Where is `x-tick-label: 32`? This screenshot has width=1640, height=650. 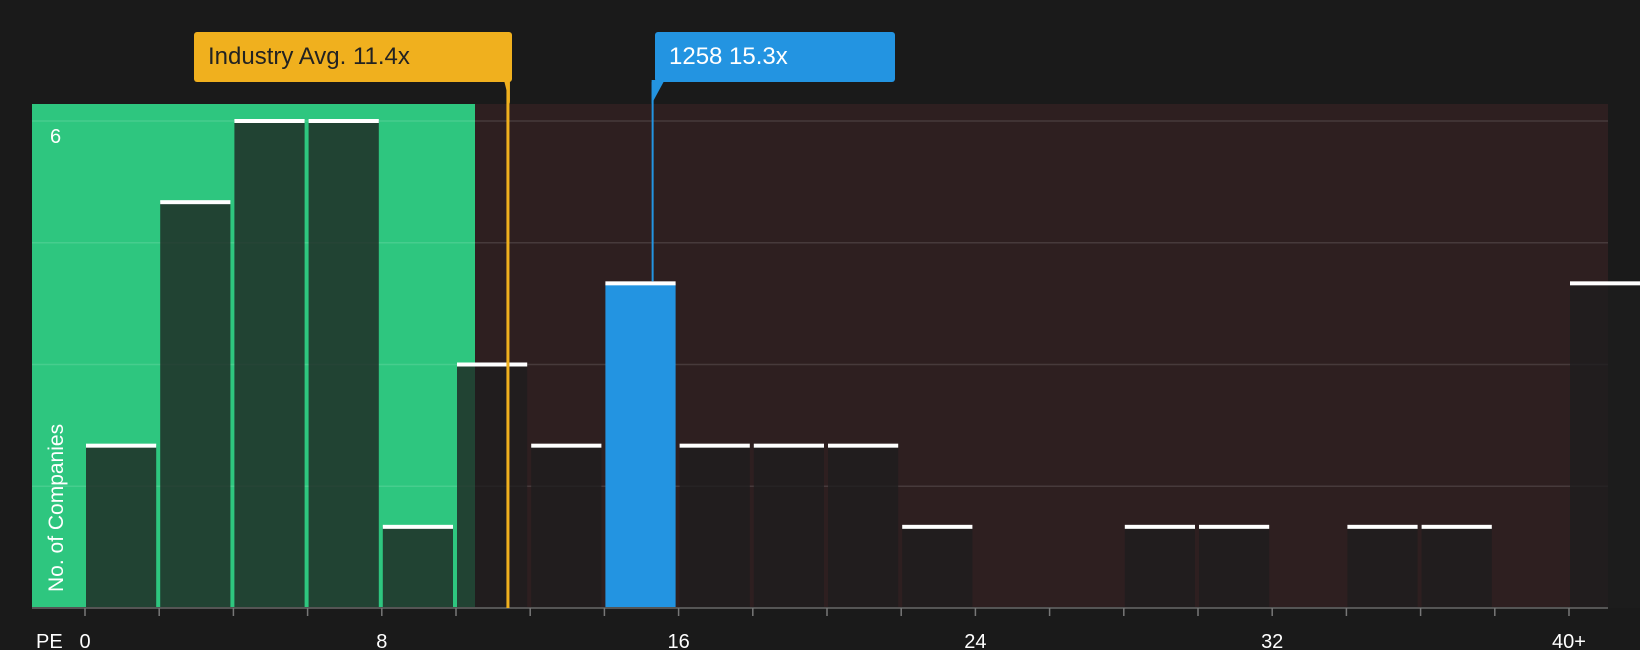 x-tick-label: 32 is located at coordinates (1272, 640).